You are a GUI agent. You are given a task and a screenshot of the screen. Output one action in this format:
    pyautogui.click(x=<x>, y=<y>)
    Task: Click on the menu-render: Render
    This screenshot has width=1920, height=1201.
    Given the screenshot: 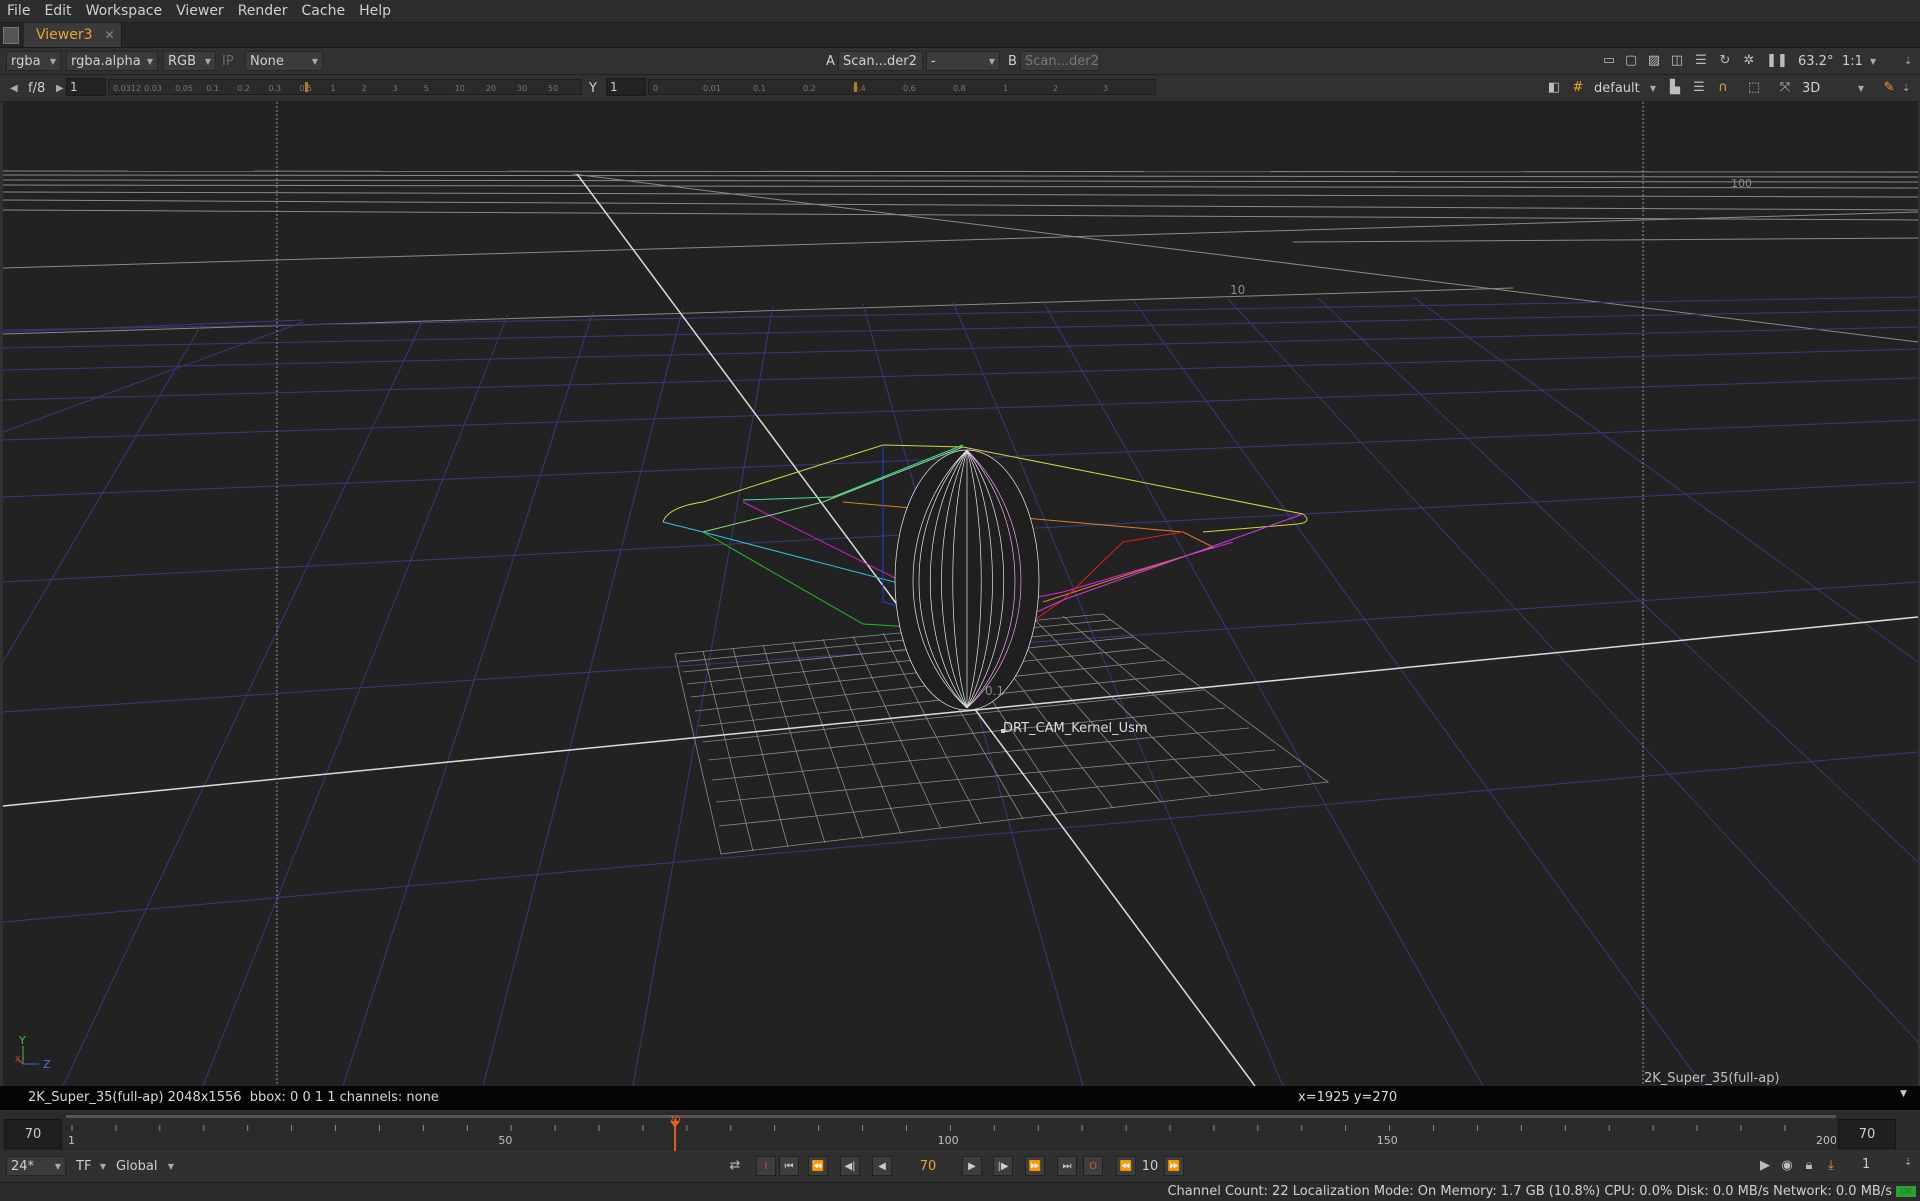 What is the action you would take?
    pyautogui.click(x=263, y=11)
    